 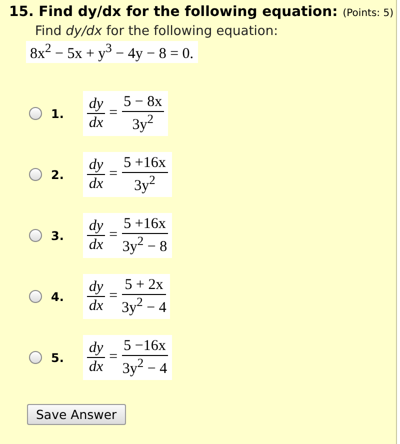 I want to click on points-label: (Points: 5), so click(x=368, y=13).